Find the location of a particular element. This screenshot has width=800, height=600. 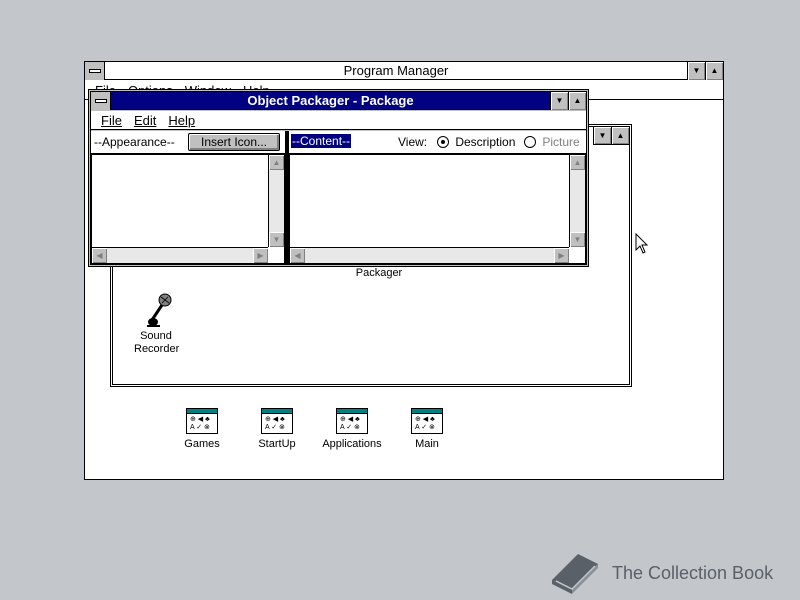

view-label: View: is located at coordinates (413, 142).